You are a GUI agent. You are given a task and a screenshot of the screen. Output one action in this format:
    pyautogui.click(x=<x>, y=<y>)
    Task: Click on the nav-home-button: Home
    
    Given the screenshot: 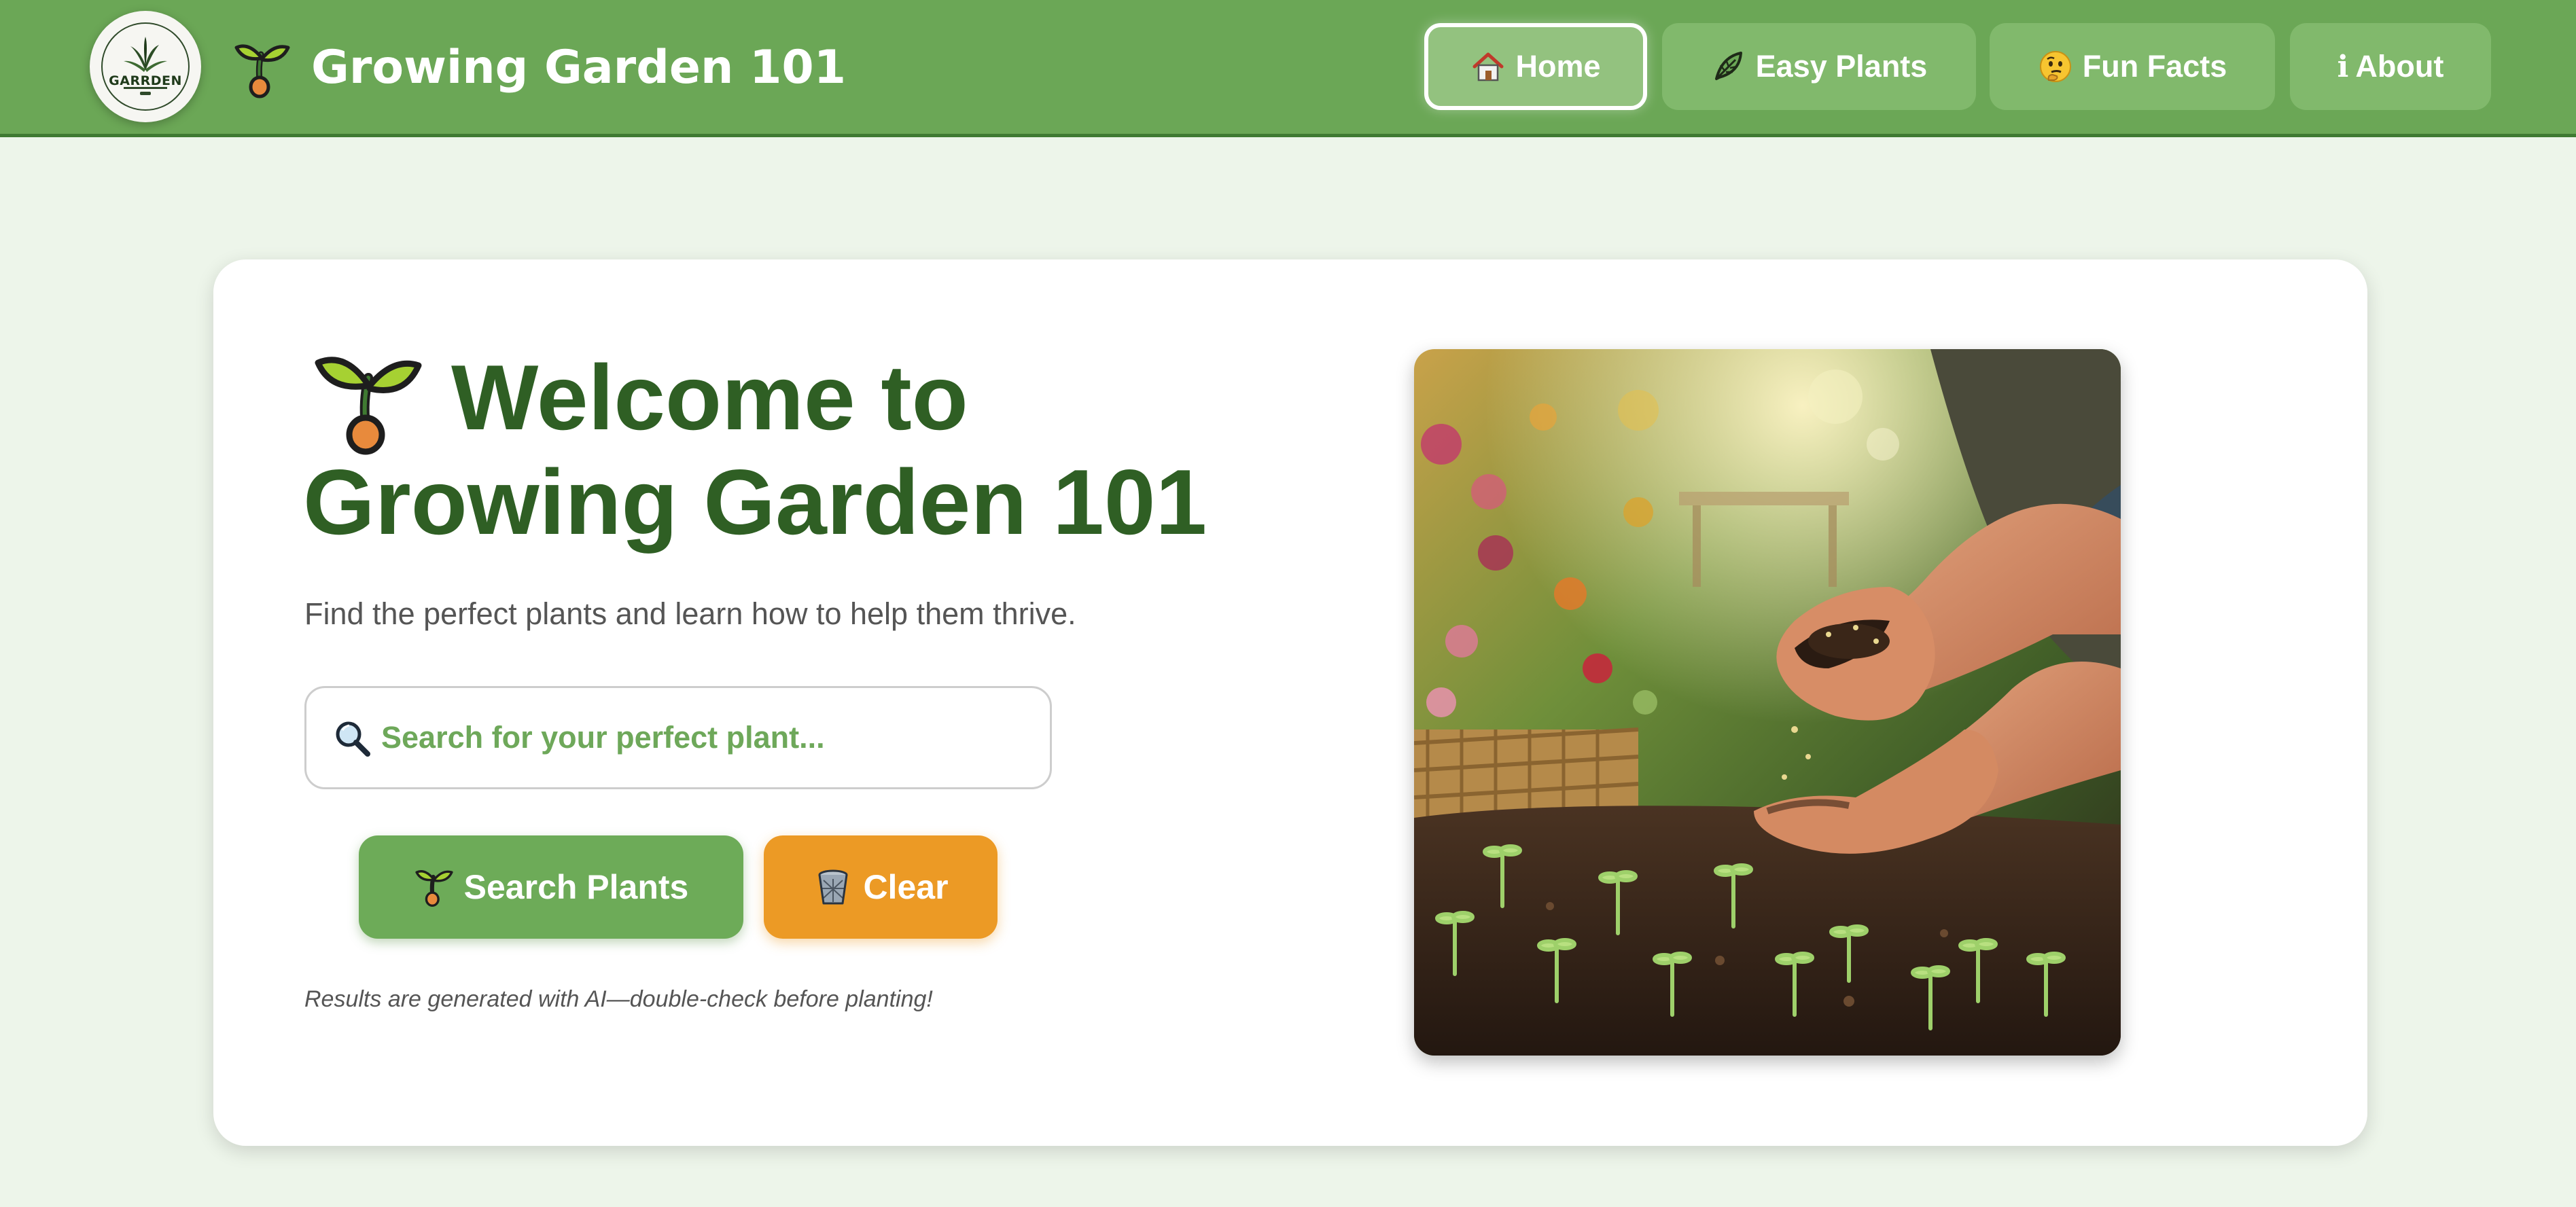 What is the action you would take?
    pyautogui.click(x=1535, y=67)
    